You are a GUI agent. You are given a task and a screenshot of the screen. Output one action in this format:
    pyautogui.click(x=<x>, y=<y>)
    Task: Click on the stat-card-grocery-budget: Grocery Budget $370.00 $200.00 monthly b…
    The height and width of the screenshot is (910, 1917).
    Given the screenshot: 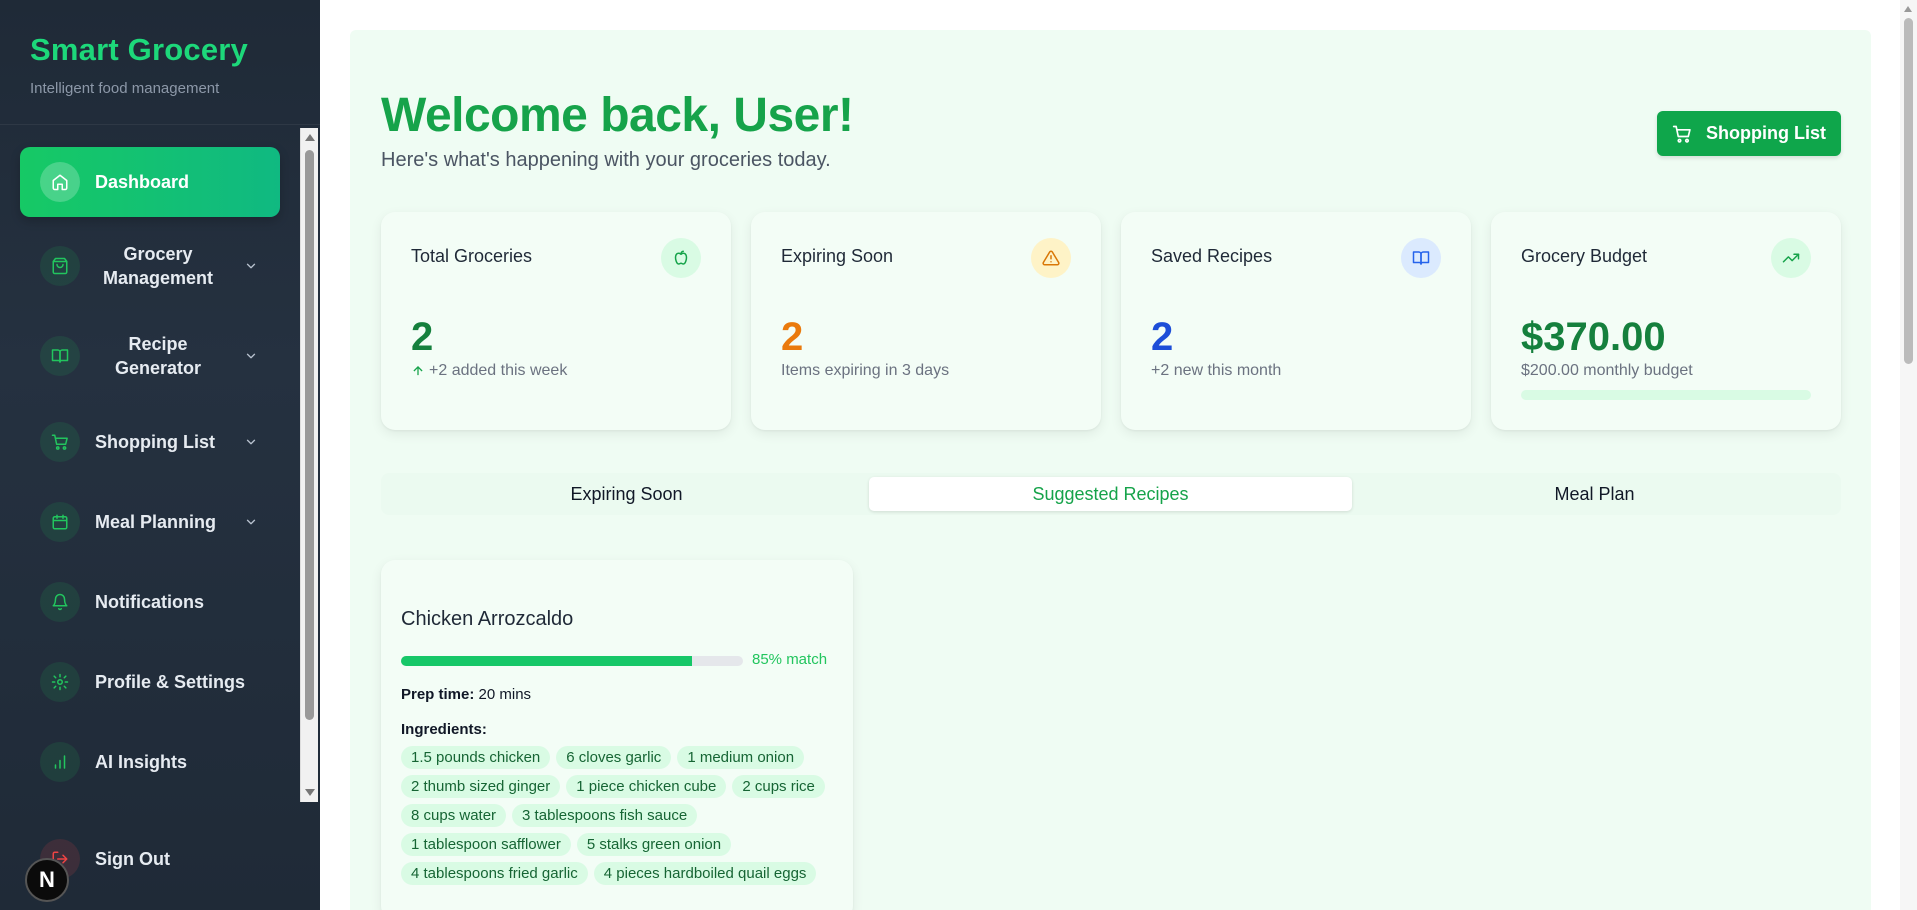 What is the action you would take?
    pyautogui.click(x=1666, y=321)
    